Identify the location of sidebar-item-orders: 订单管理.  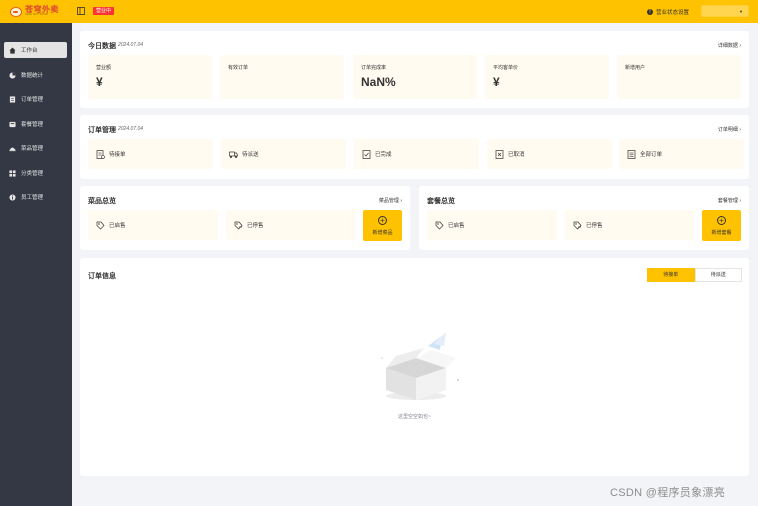
(35, 99).